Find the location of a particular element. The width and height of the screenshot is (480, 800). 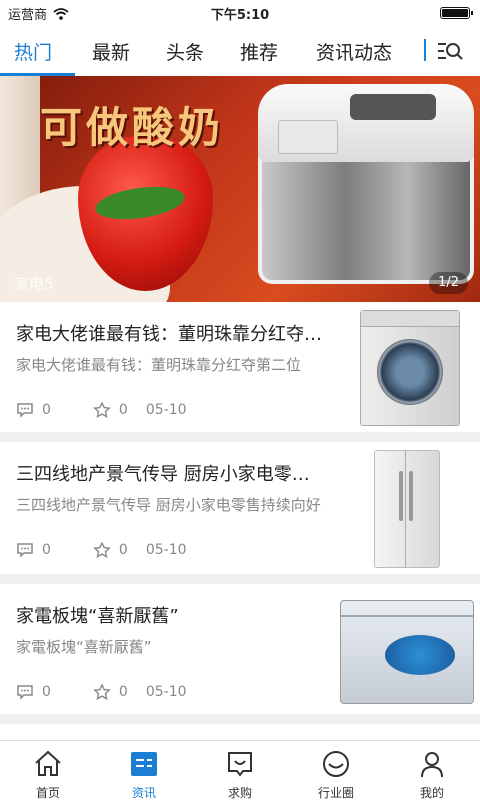

nav-label: 资讯 is located at coordinates (143, 793).